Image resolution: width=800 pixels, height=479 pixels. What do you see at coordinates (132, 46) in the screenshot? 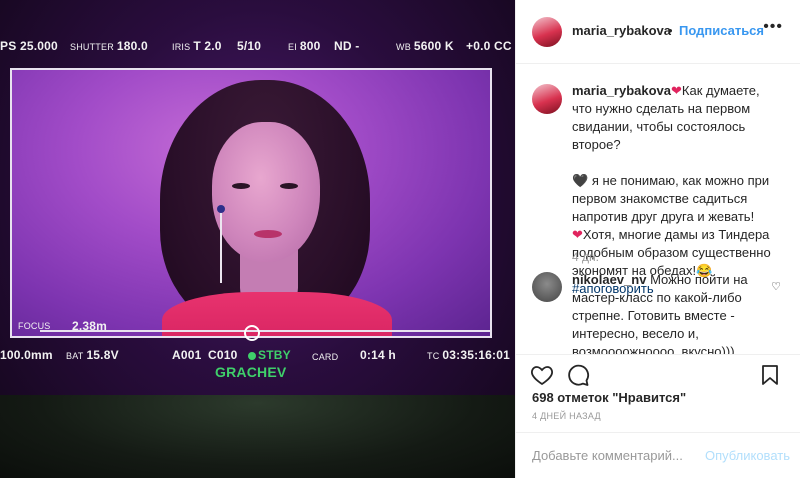
I see `hud-shutter-value: 180.0` at bounding box center [132, 46].